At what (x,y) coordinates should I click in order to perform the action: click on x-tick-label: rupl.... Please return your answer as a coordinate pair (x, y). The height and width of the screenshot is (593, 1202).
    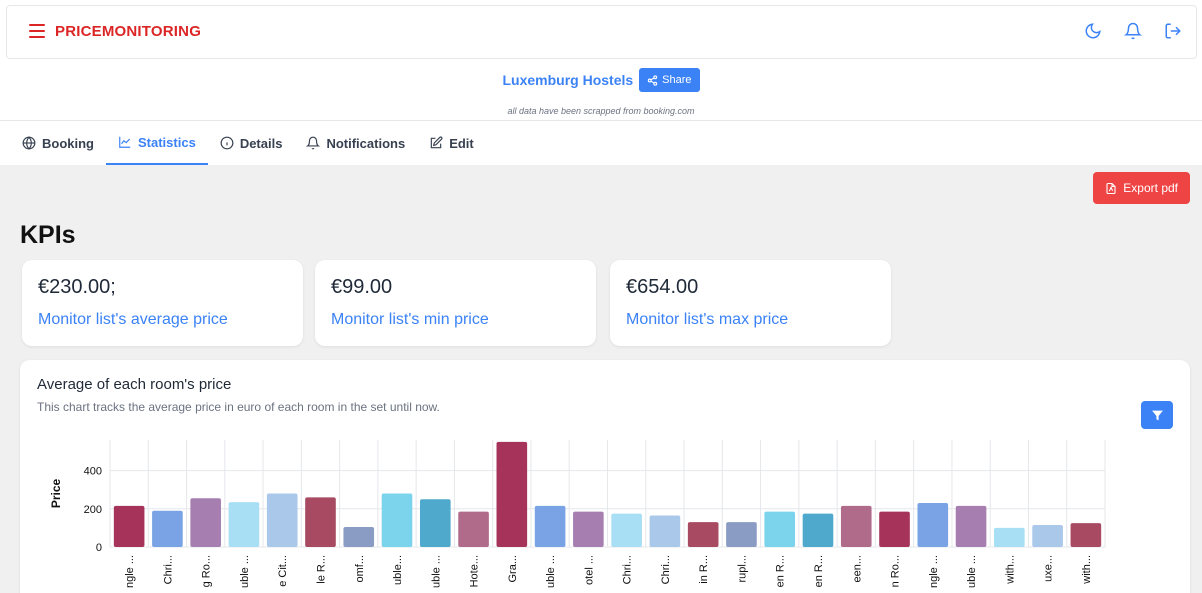
    Looking at the image, I should click on (742, 569).